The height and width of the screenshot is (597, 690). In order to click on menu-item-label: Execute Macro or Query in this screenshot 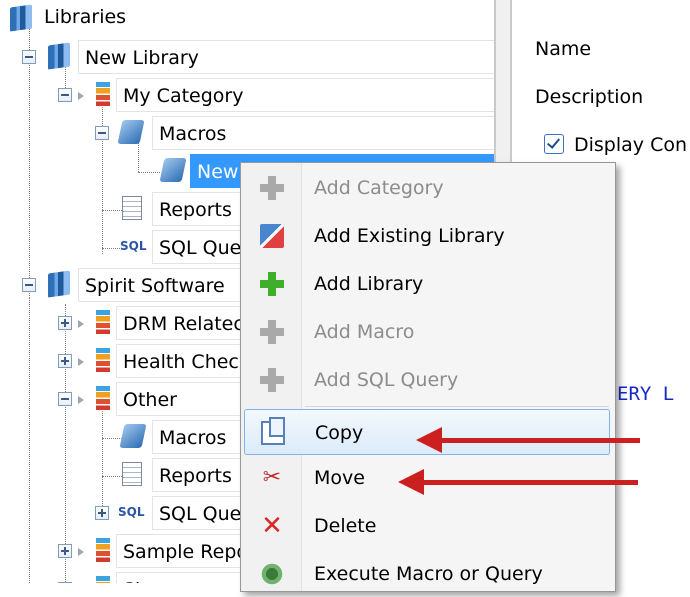, I will do `click(428, 574)`.